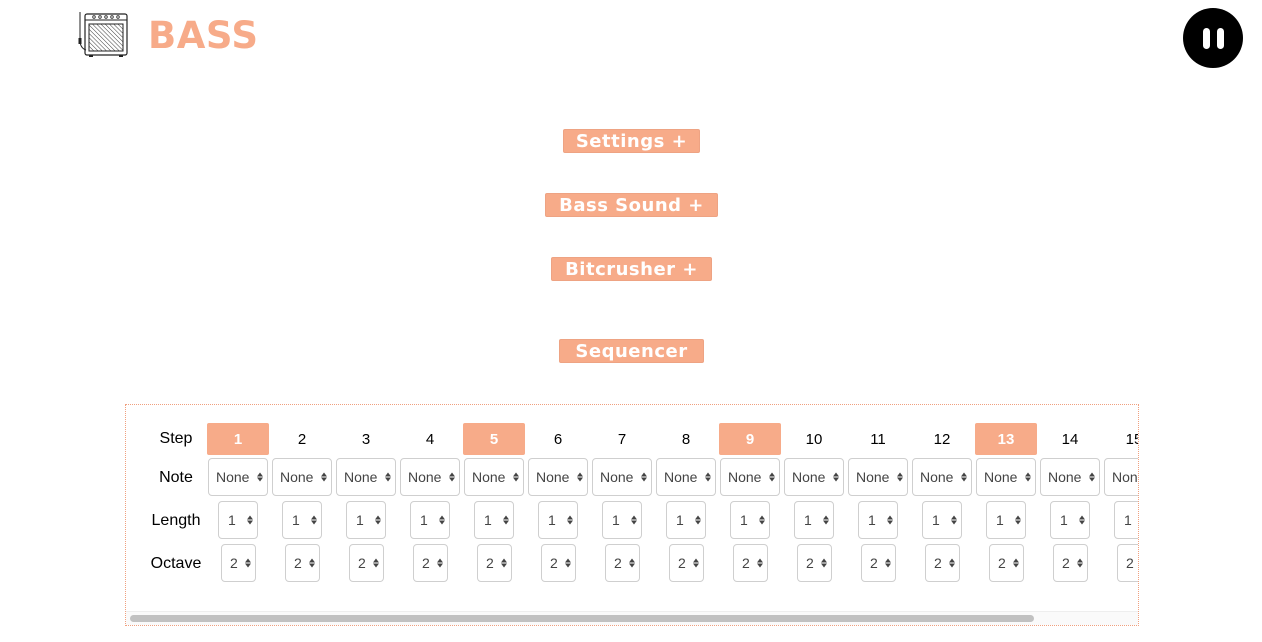  I want to click on horizontal-scrollbar, so click(632, 618).